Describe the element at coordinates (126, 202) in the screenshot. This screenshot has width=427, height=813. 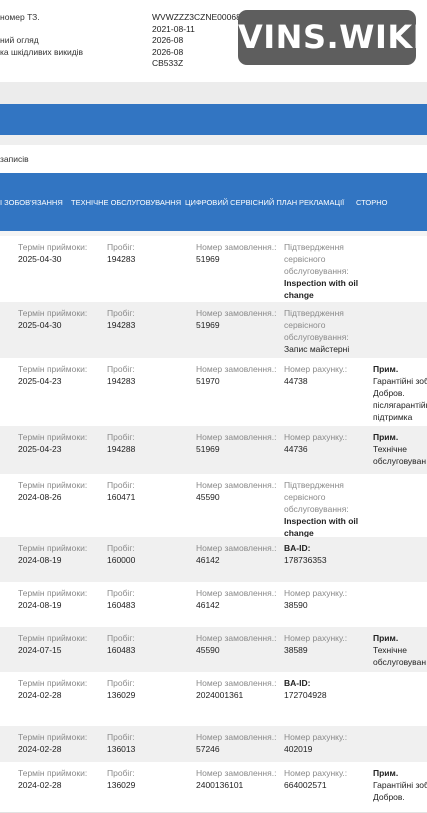
I see `tab-maintenance: ТЕХНІЧНЕ ОБСЛУГОВУВАННЯ` at that location.